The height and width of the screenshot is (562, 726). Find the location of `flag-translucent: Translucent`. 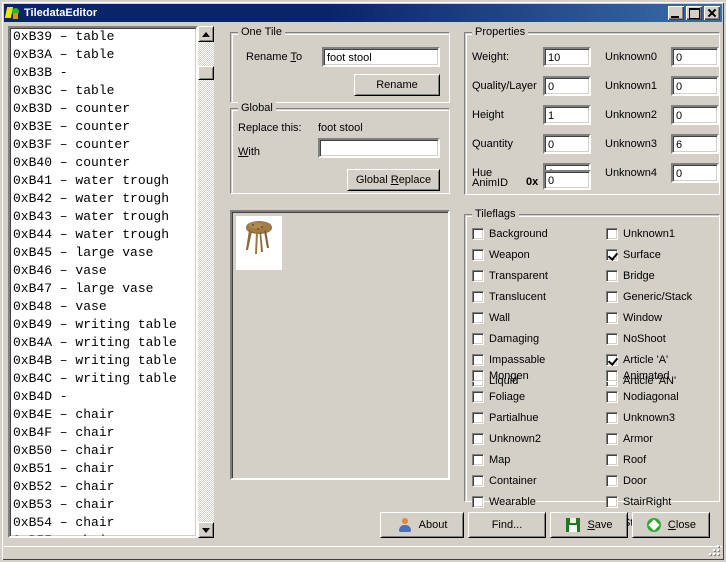

flag-translucent: Translucent is located at coordinates (509, 297).